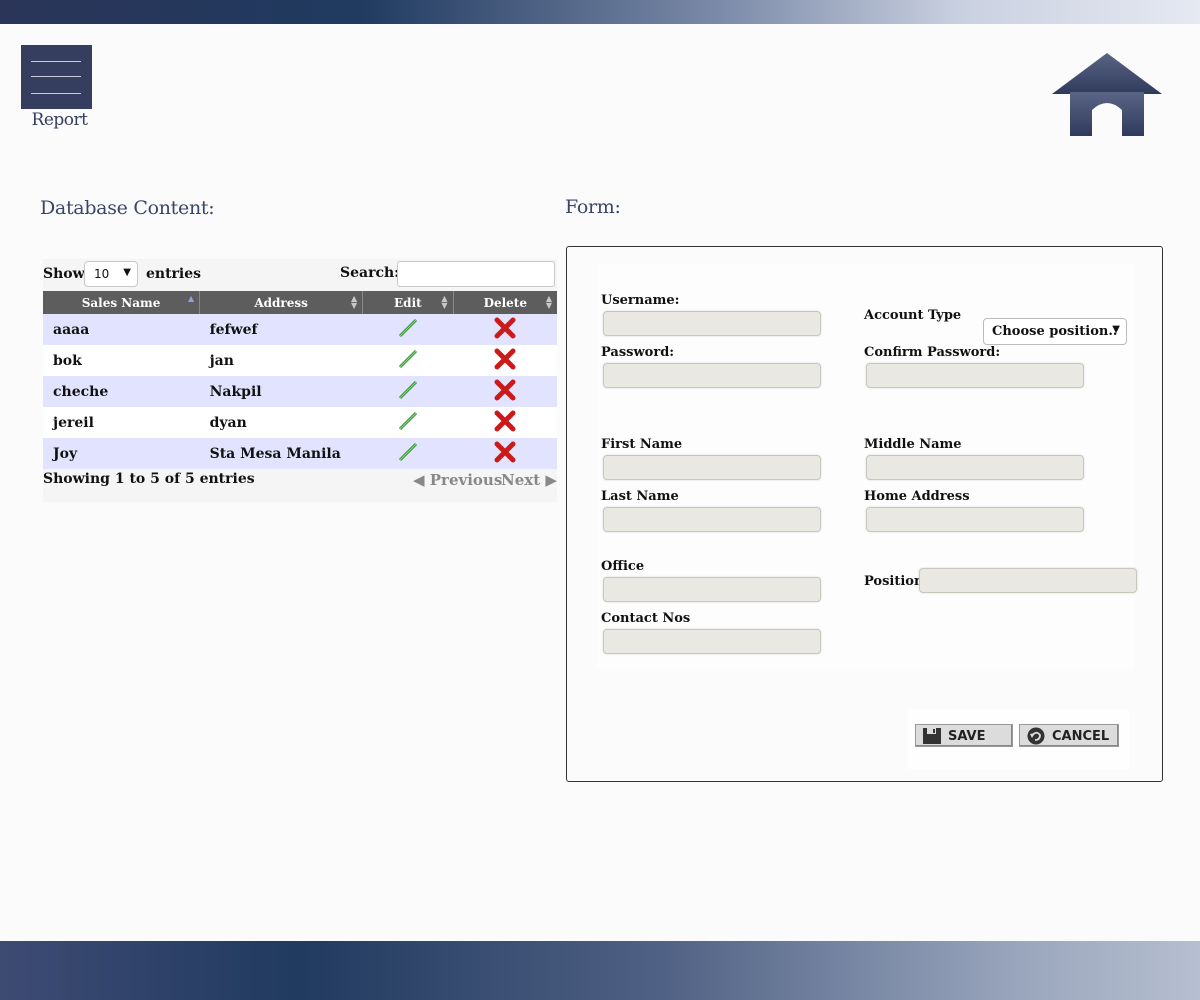 The width and height of the screenshot is (1200, 1000). I want to click on undo-arrow-icon, so click(1036, 736).